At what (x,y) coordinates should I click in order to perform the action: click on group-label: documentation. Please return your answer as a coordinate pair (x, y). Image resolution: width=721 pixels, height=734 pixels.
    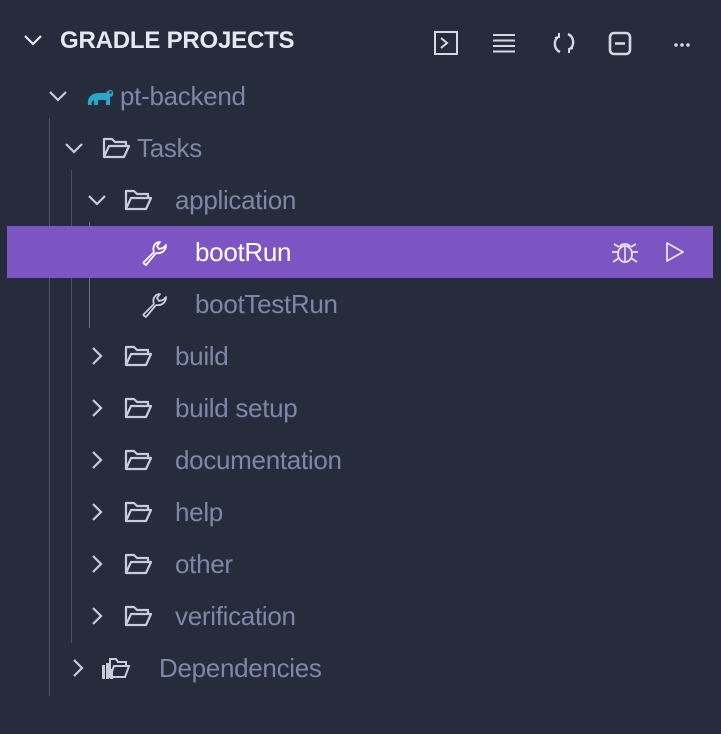
    Looking at the image, I should click on (258, 460).